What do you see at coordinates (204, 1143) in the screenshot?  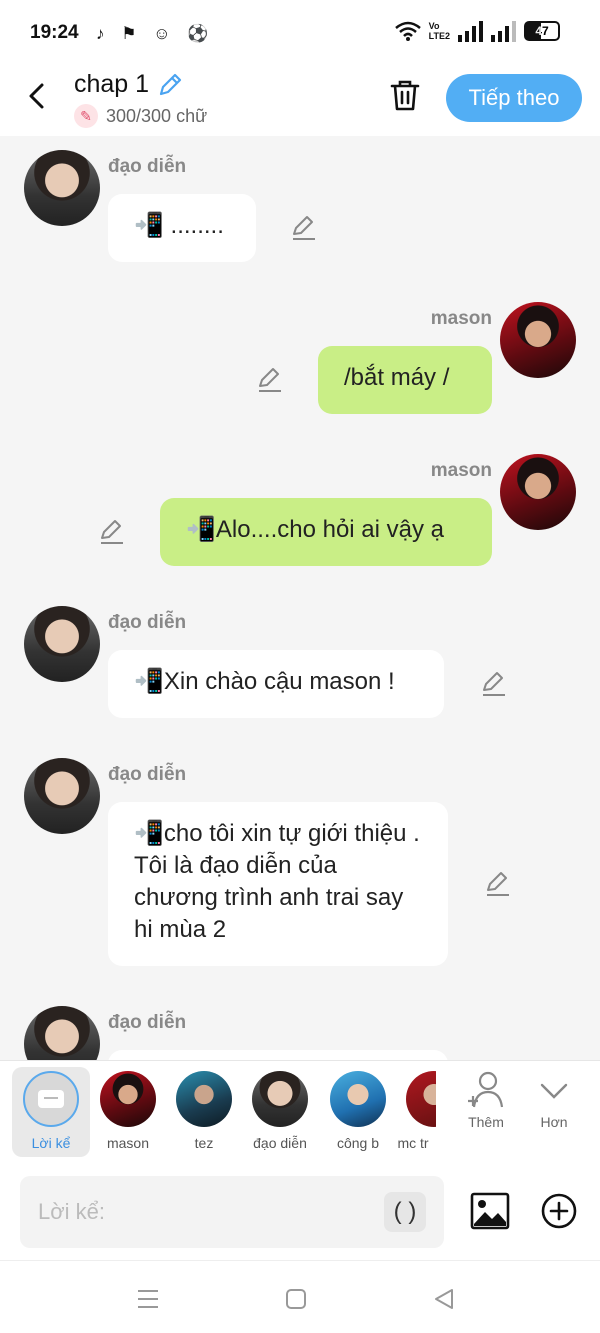 I see `character-label: tez` at bounding box center [204, 1143].